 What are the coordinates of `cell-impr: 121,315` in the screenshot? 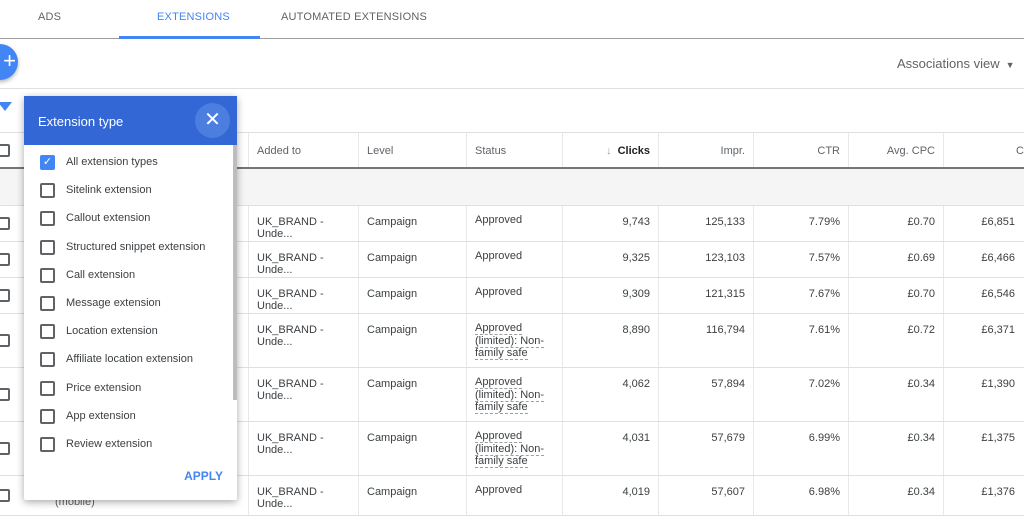 It's located at (705, 295).